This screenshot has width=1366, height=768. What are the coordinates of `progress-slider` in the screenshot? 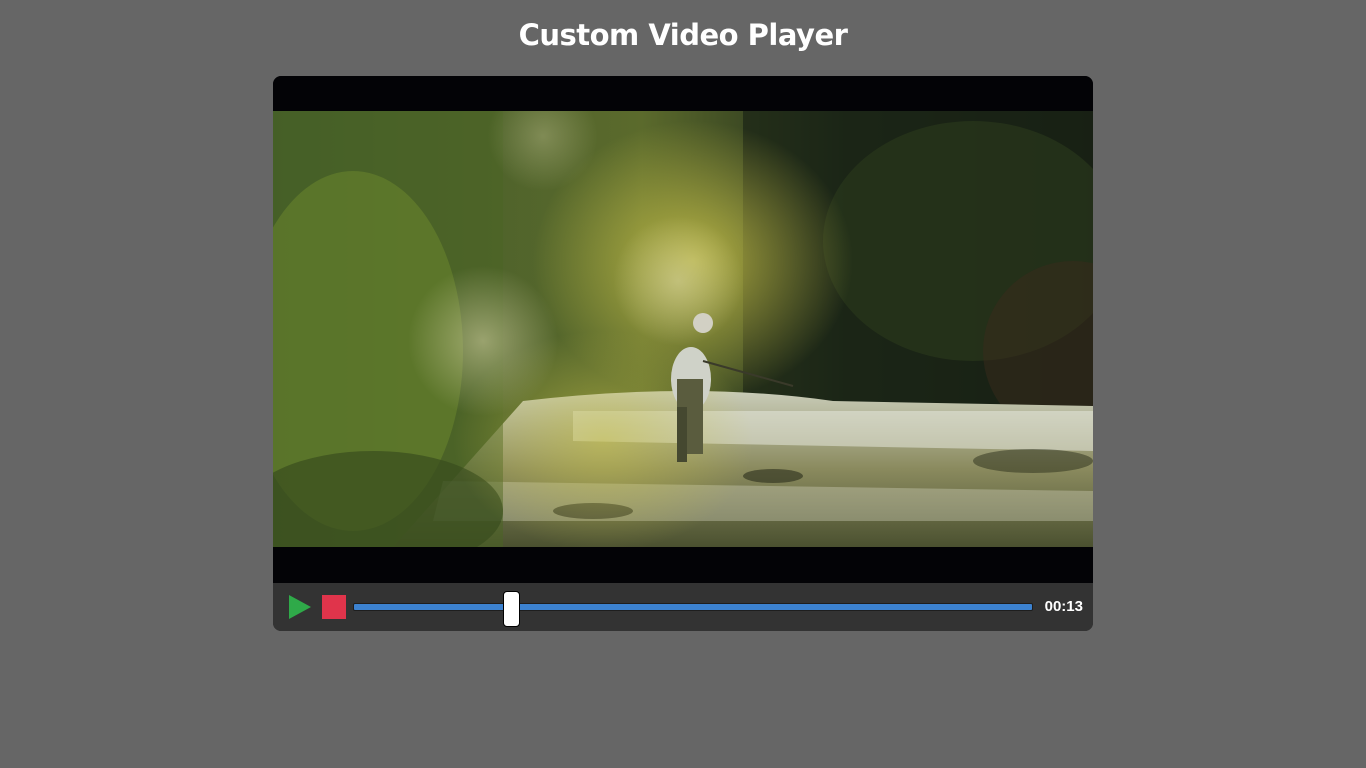 It's located at (693, 609).